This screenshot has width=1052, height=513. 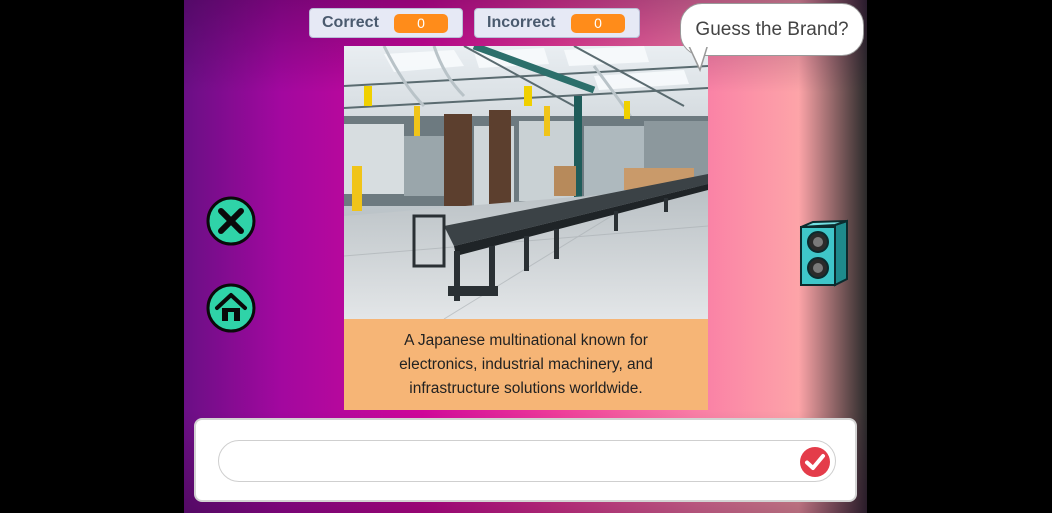 I want to click on incorrect-label: Incorrect, so click(x=521, y=22).